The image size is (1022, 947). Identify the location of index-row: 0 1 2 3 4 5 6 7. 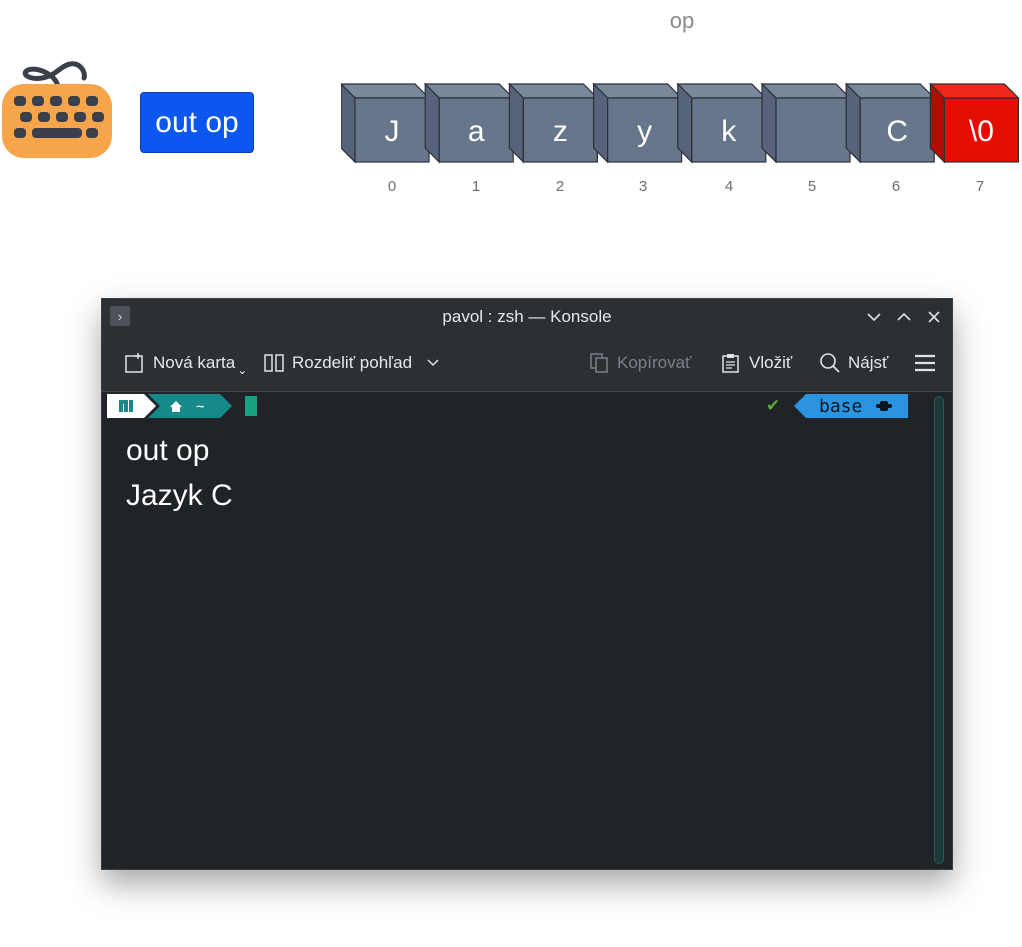
(511, 188).